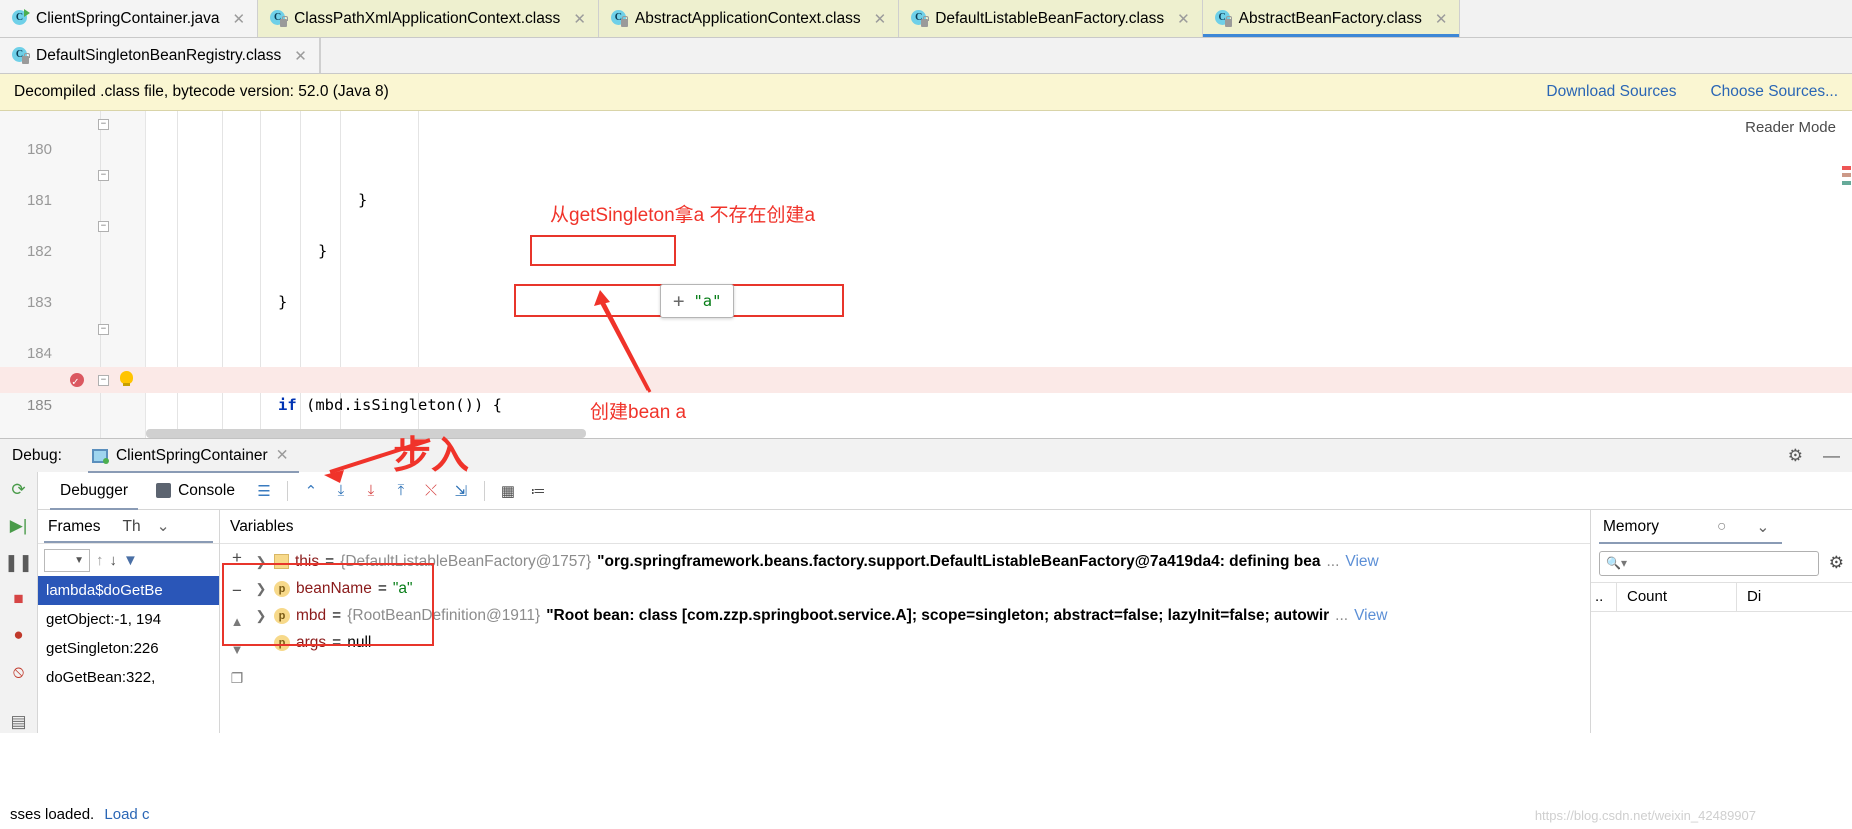 Image resolution: width=1852 pixels, height=829 pixels. Describe the element at coordinates (1721, 527) in the screenshot. I see `memory-pane-header: Memory ○ ⌄` at that location.